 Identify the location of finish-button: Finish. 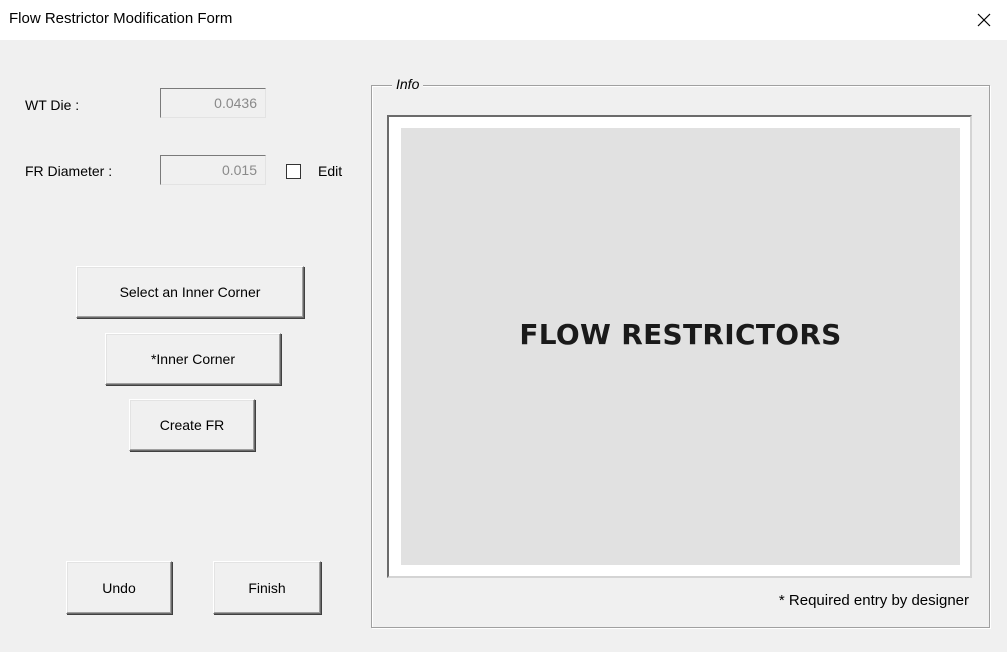
(267, 587).